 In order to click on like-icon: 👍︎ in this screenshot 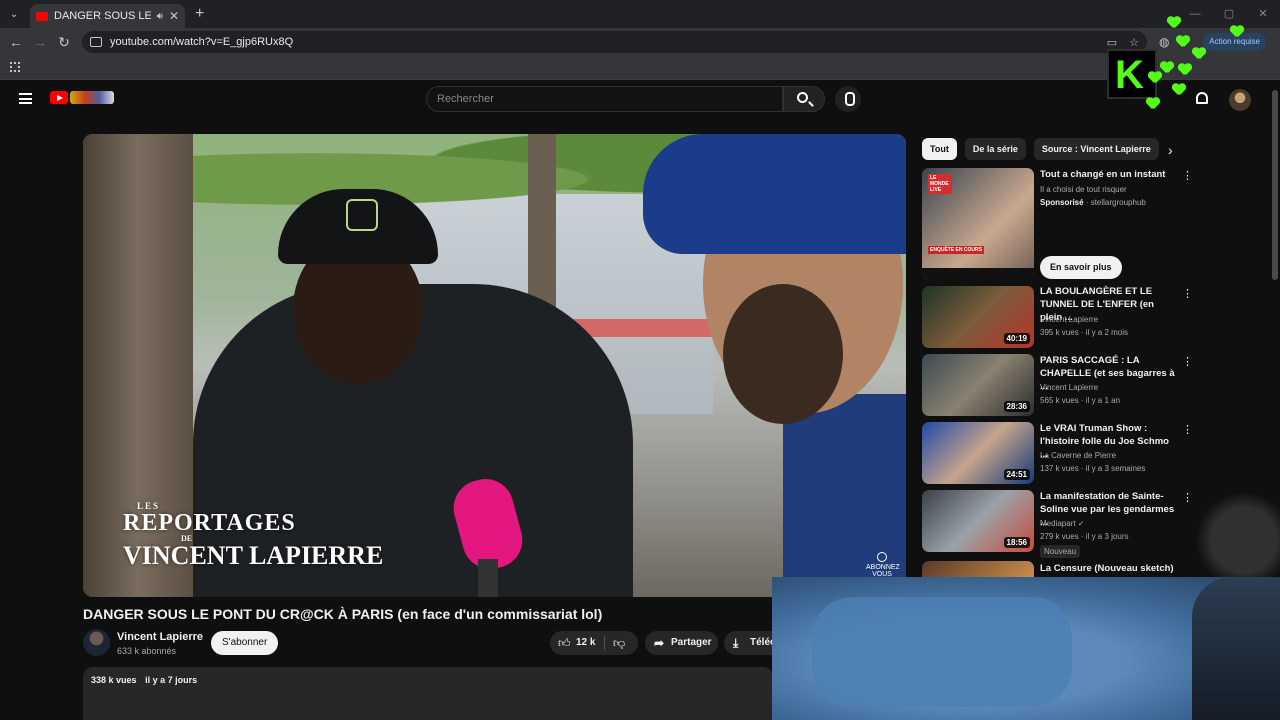, I will do `click(564, 643)`.